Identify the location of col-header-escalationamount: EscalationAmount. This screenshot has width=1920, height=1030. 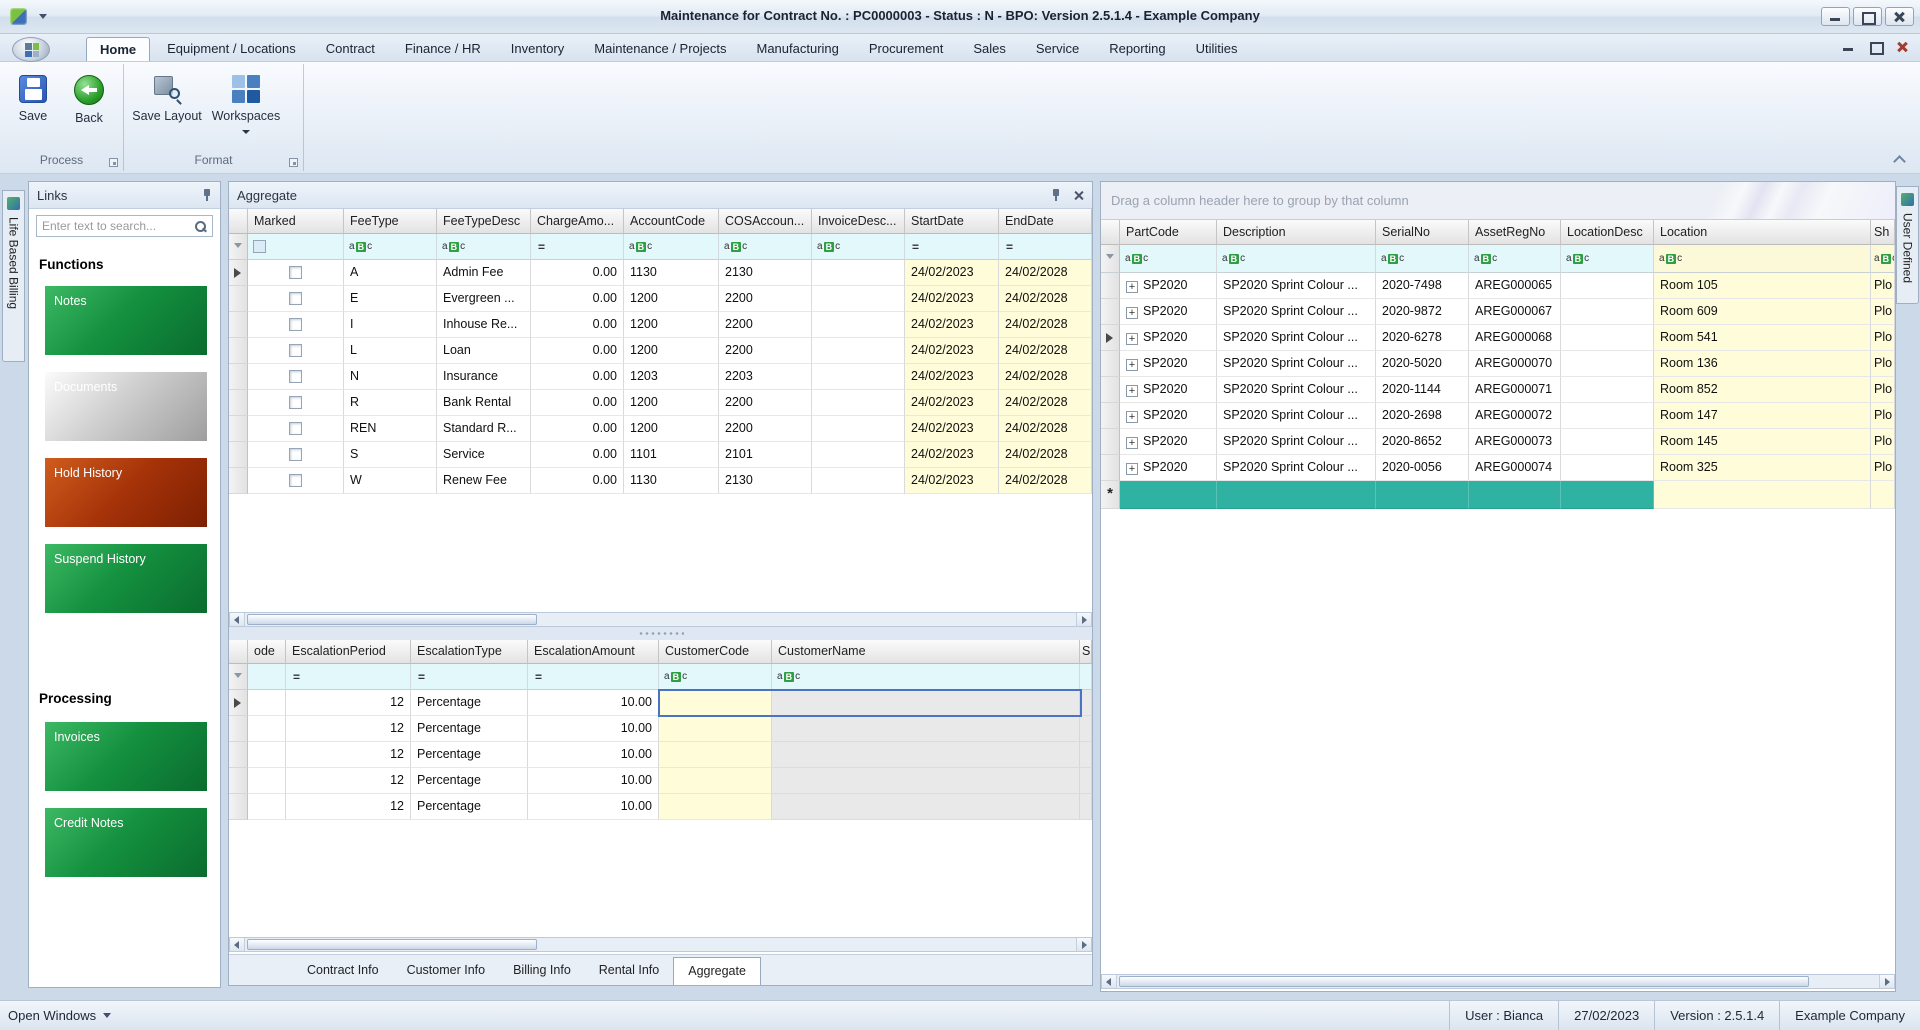
(593, 652).